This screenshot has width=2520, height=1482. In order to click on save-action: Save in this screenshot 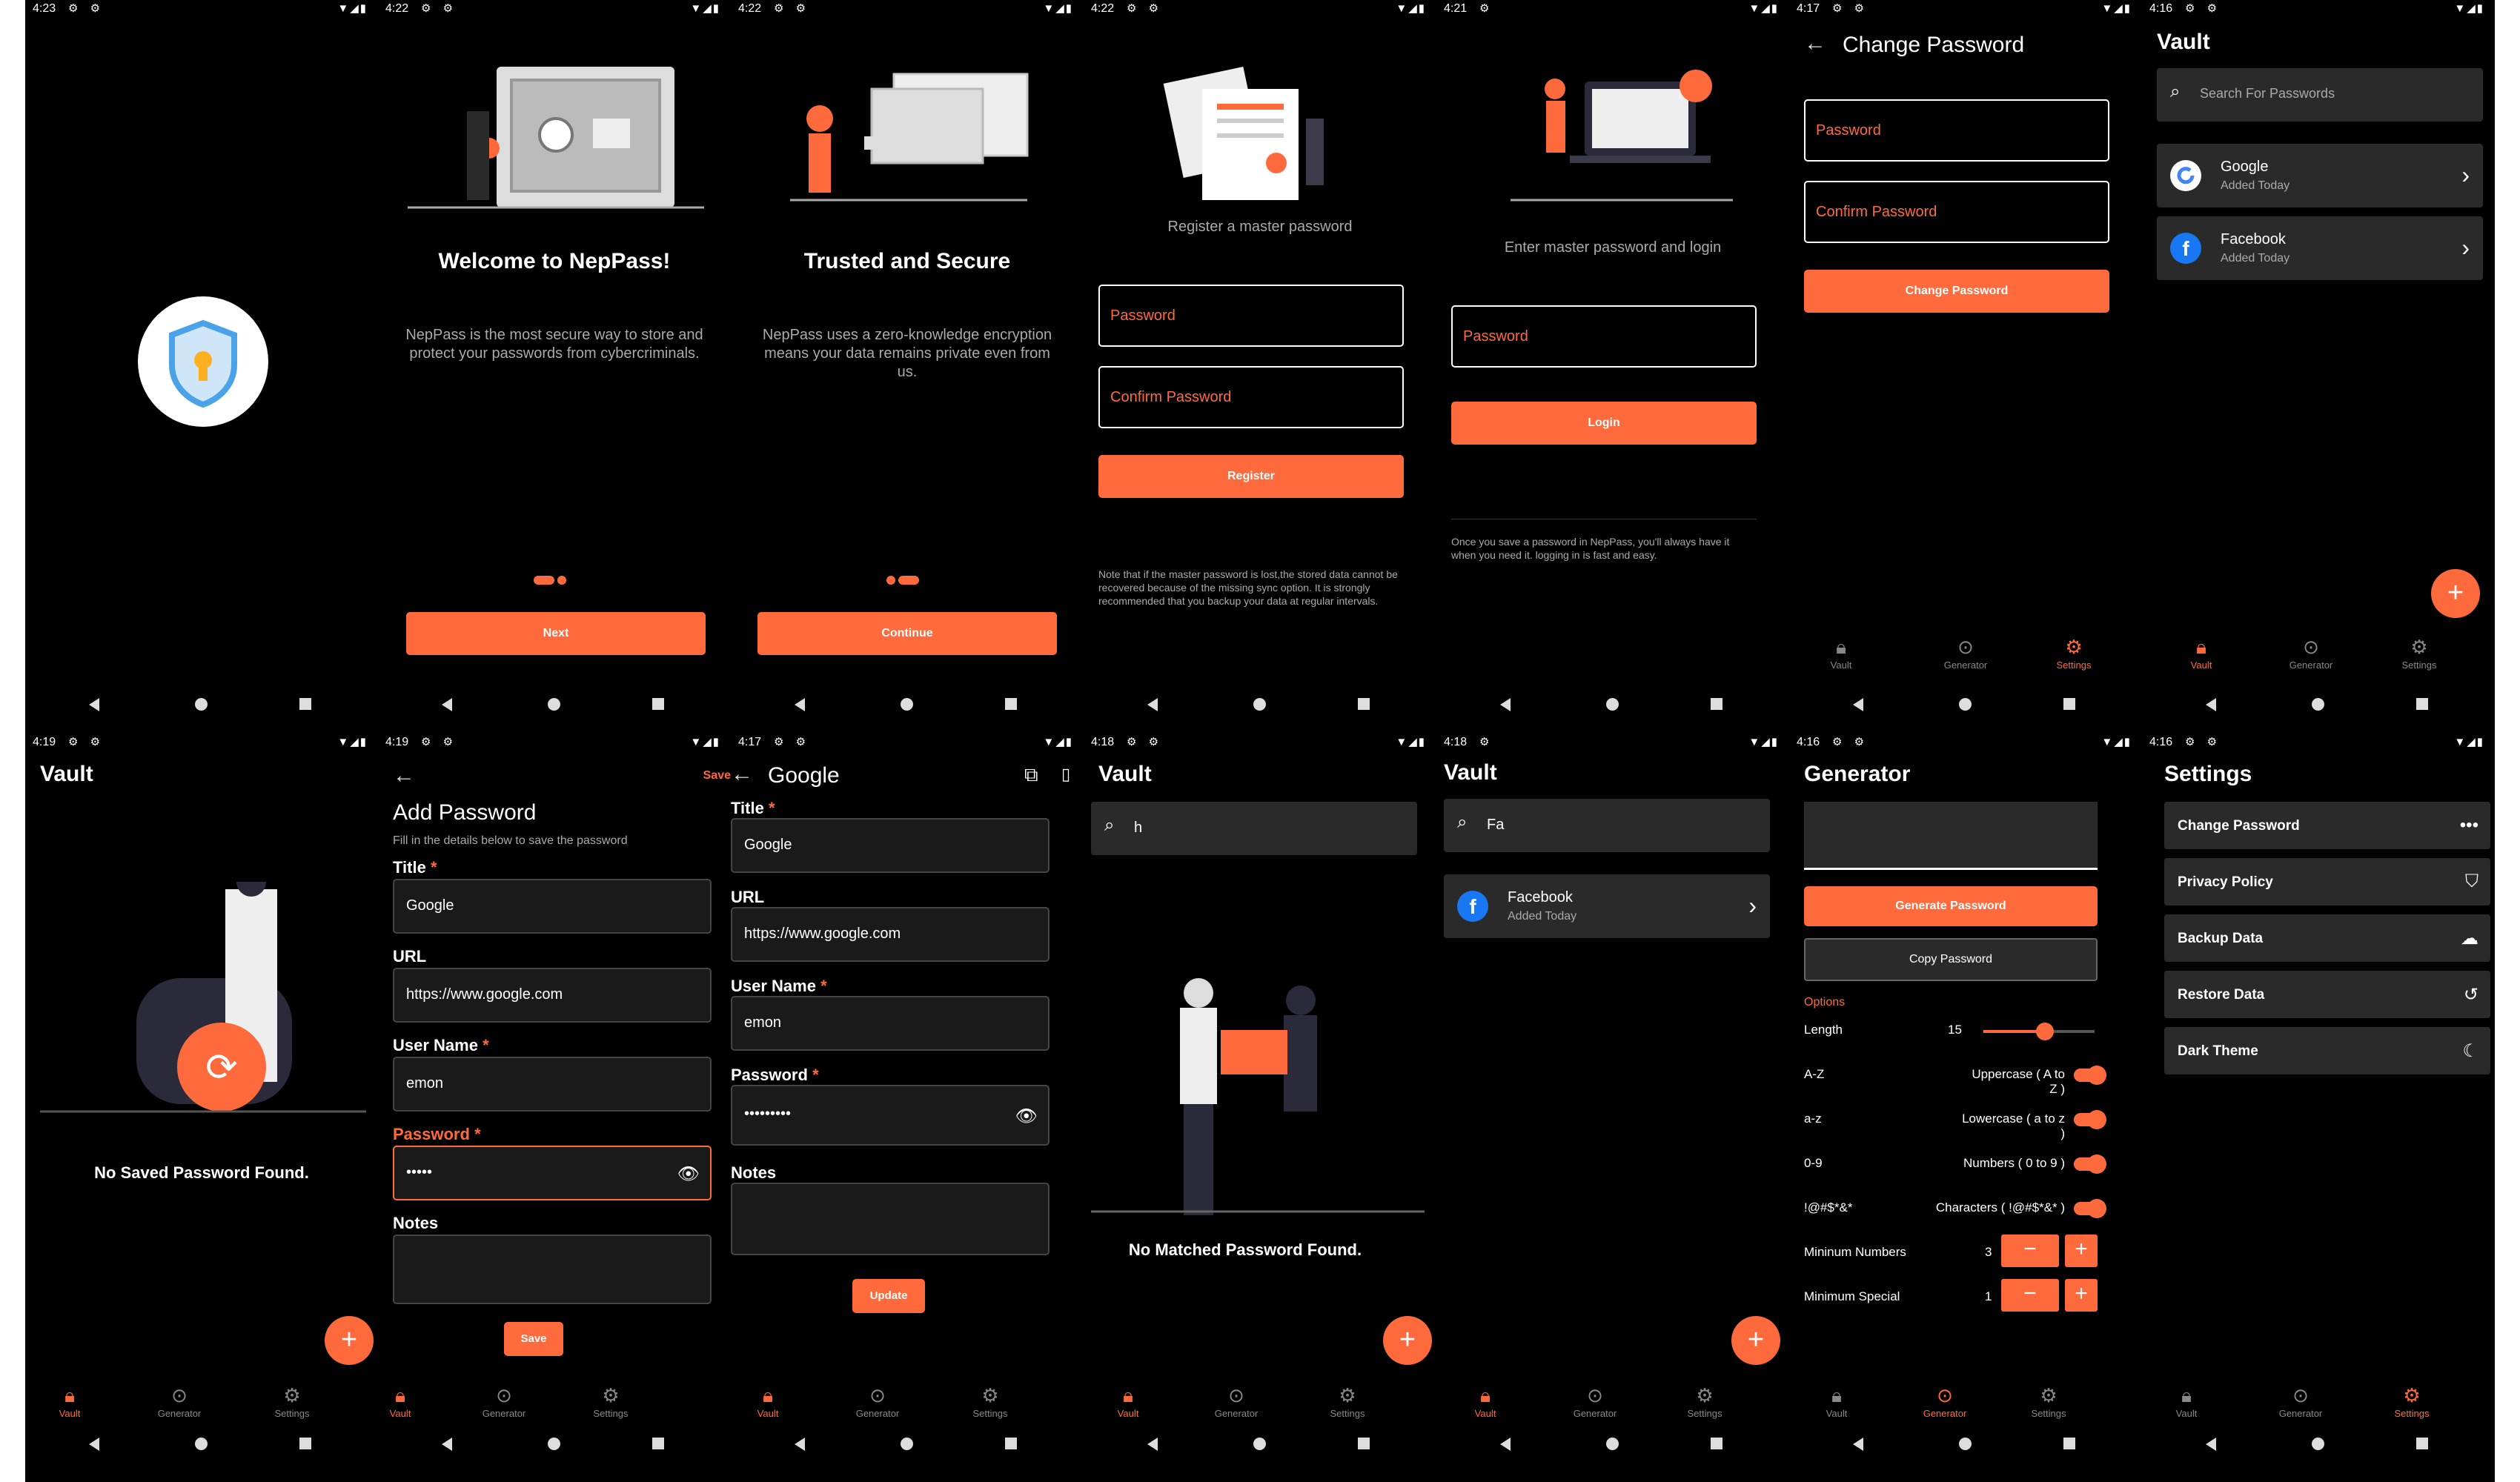, I will do `click(717, 775)`.